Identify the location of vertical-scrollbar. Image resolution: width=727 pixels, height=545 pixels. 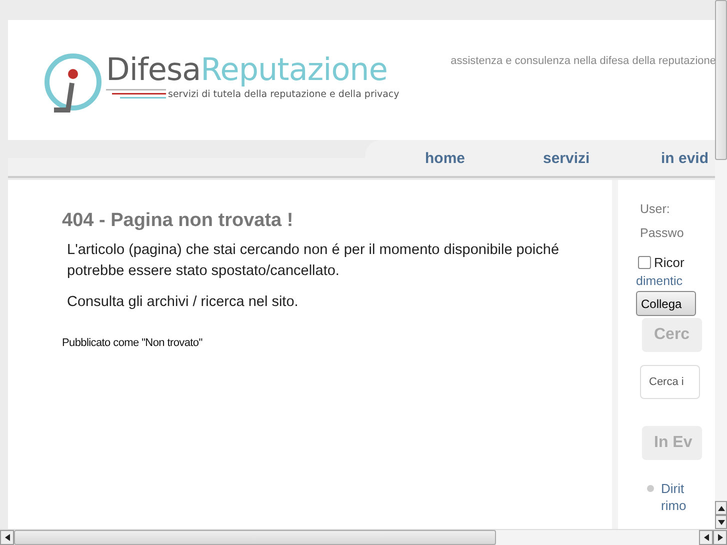
(721, 264).